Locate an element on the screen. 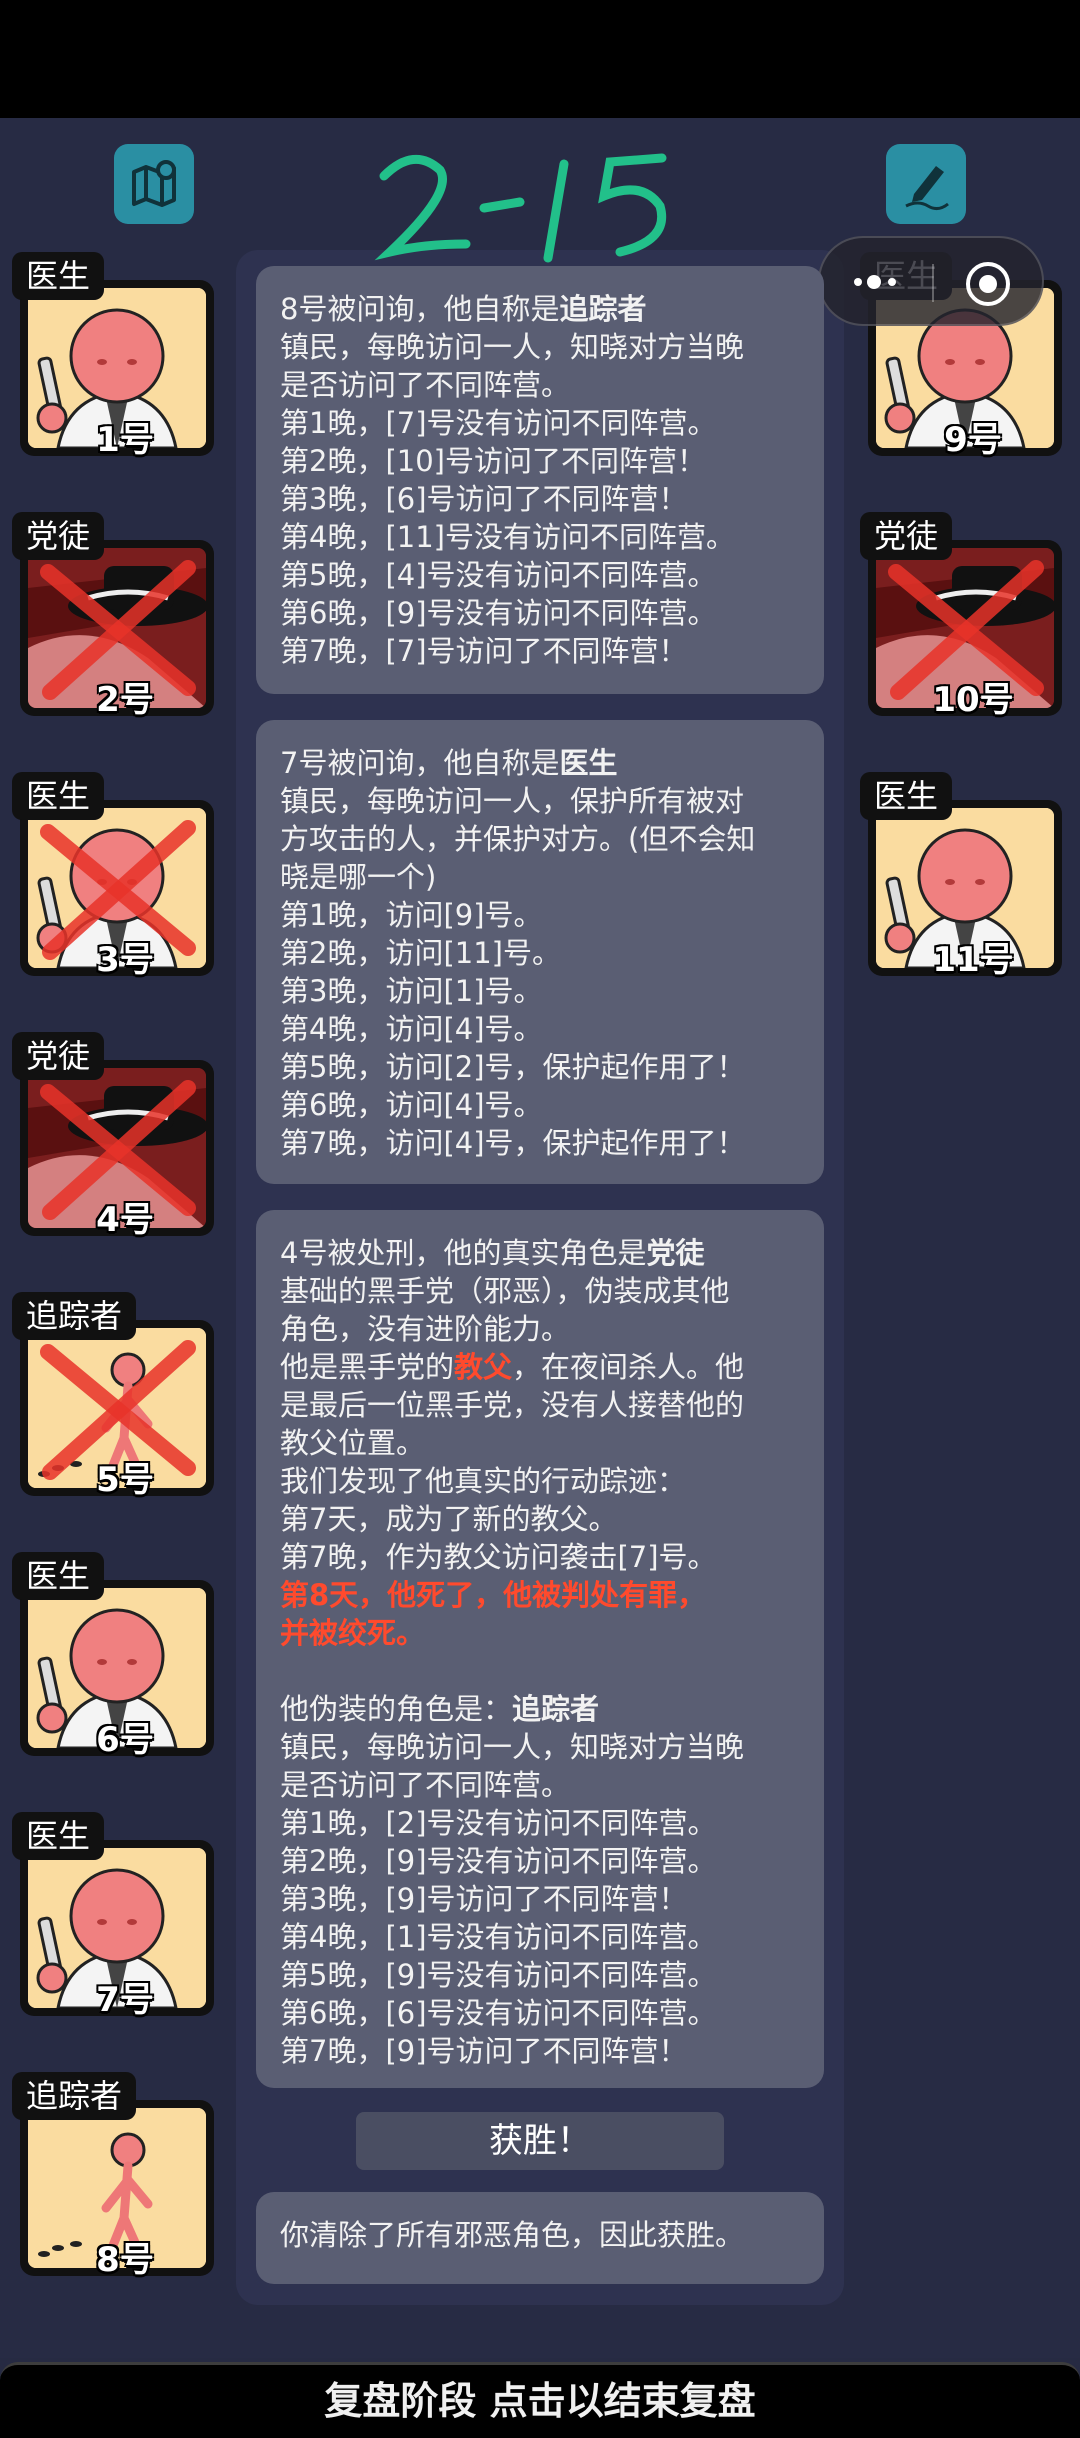 The image size is (1080, 2438). end-review-button: 复盘阶段 点击以结束复盘 is located at coordinates (540, 2400).